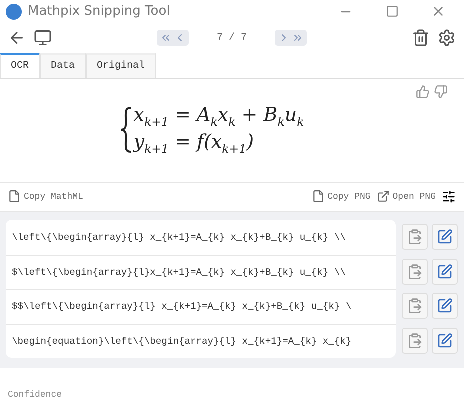  I want to click on thumbs-up-icon, so click(423, 91).